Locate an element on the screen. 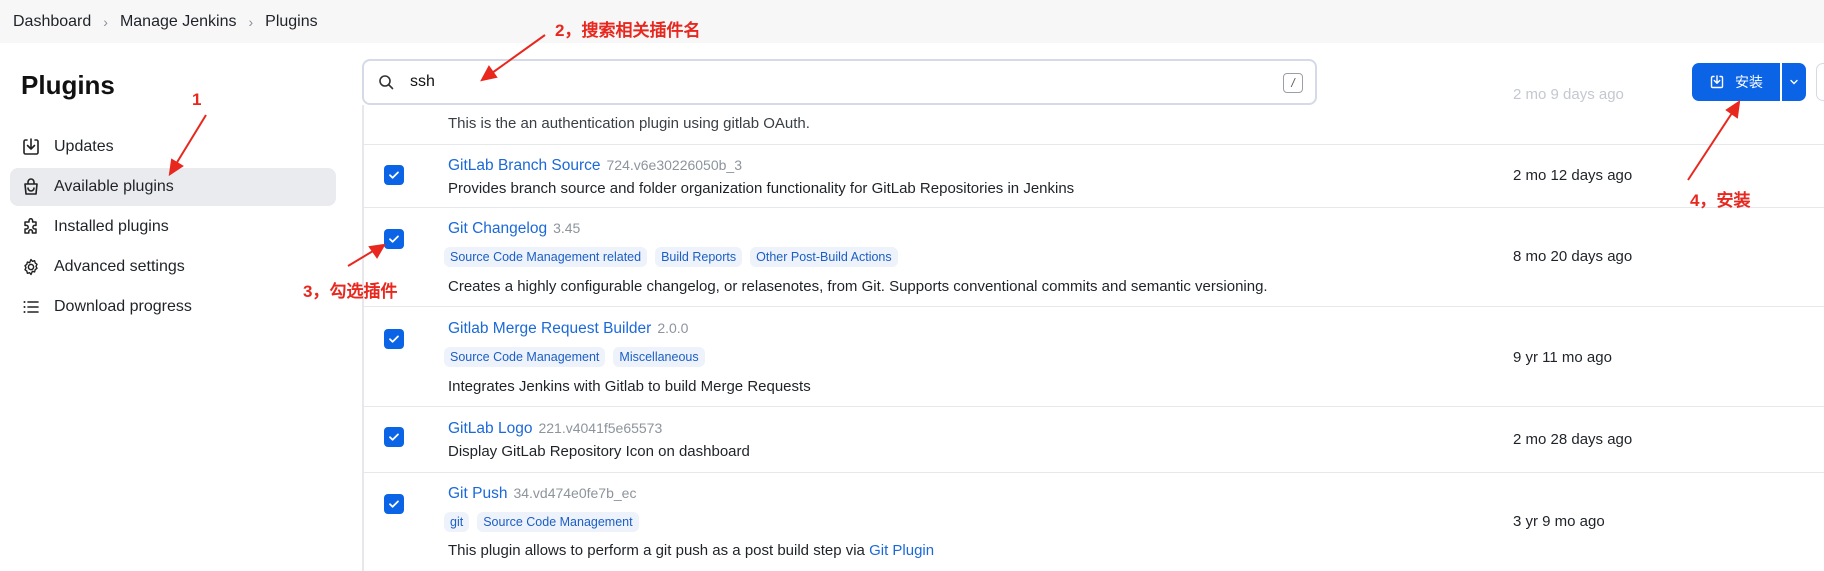  sidebar-item-updates: Updates is located at coordinates (173, 147).